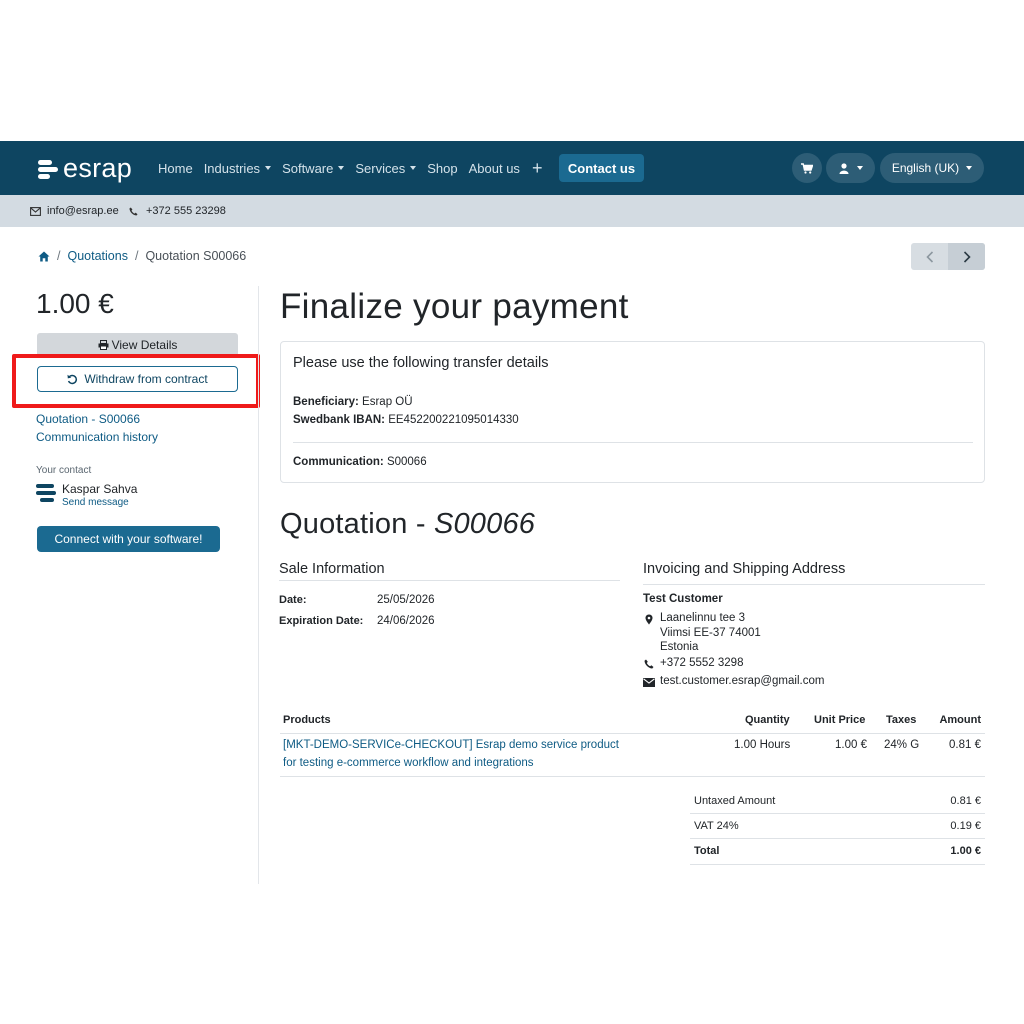  Describe the element at coordinates (338, 462) in the screenshot. I see `communication-label: Communication:` at that location.